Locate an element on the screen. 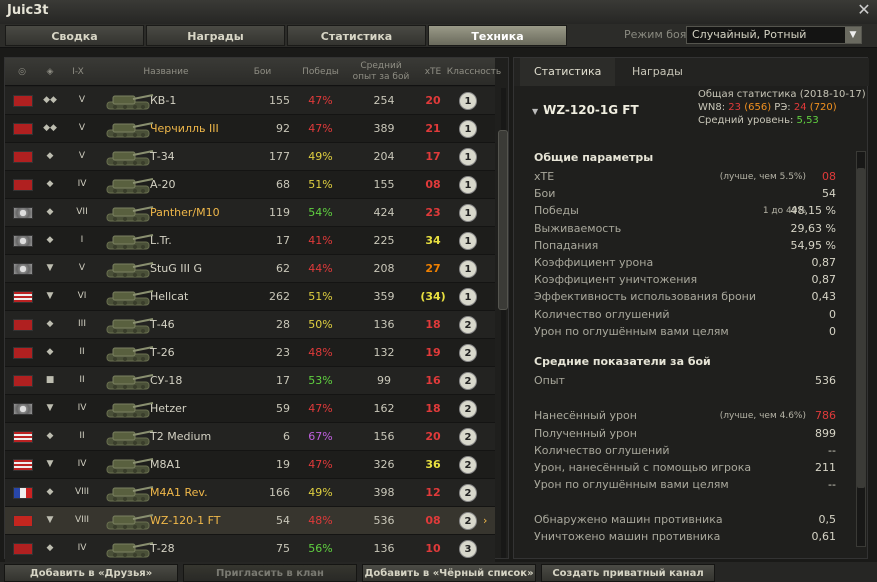 This screenshot has height=582, width=877. xte: 21 is located at coordinates (433, 128).